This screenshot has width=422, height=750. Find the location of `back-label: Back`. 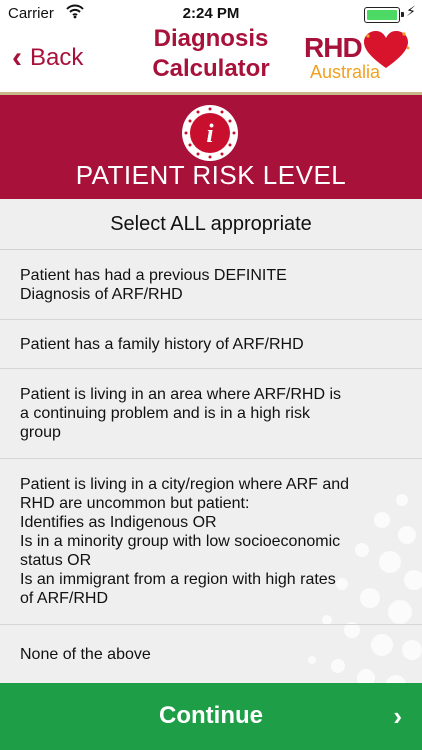

back-label: Back is located at coordinates (57, 57).